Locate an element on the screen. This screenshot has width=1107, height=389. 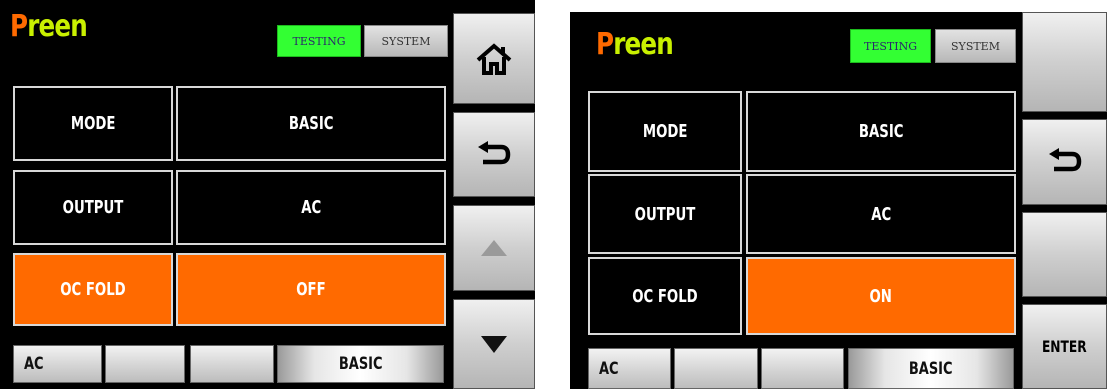
up-arrow-icon is located at coordinates (494, 248).